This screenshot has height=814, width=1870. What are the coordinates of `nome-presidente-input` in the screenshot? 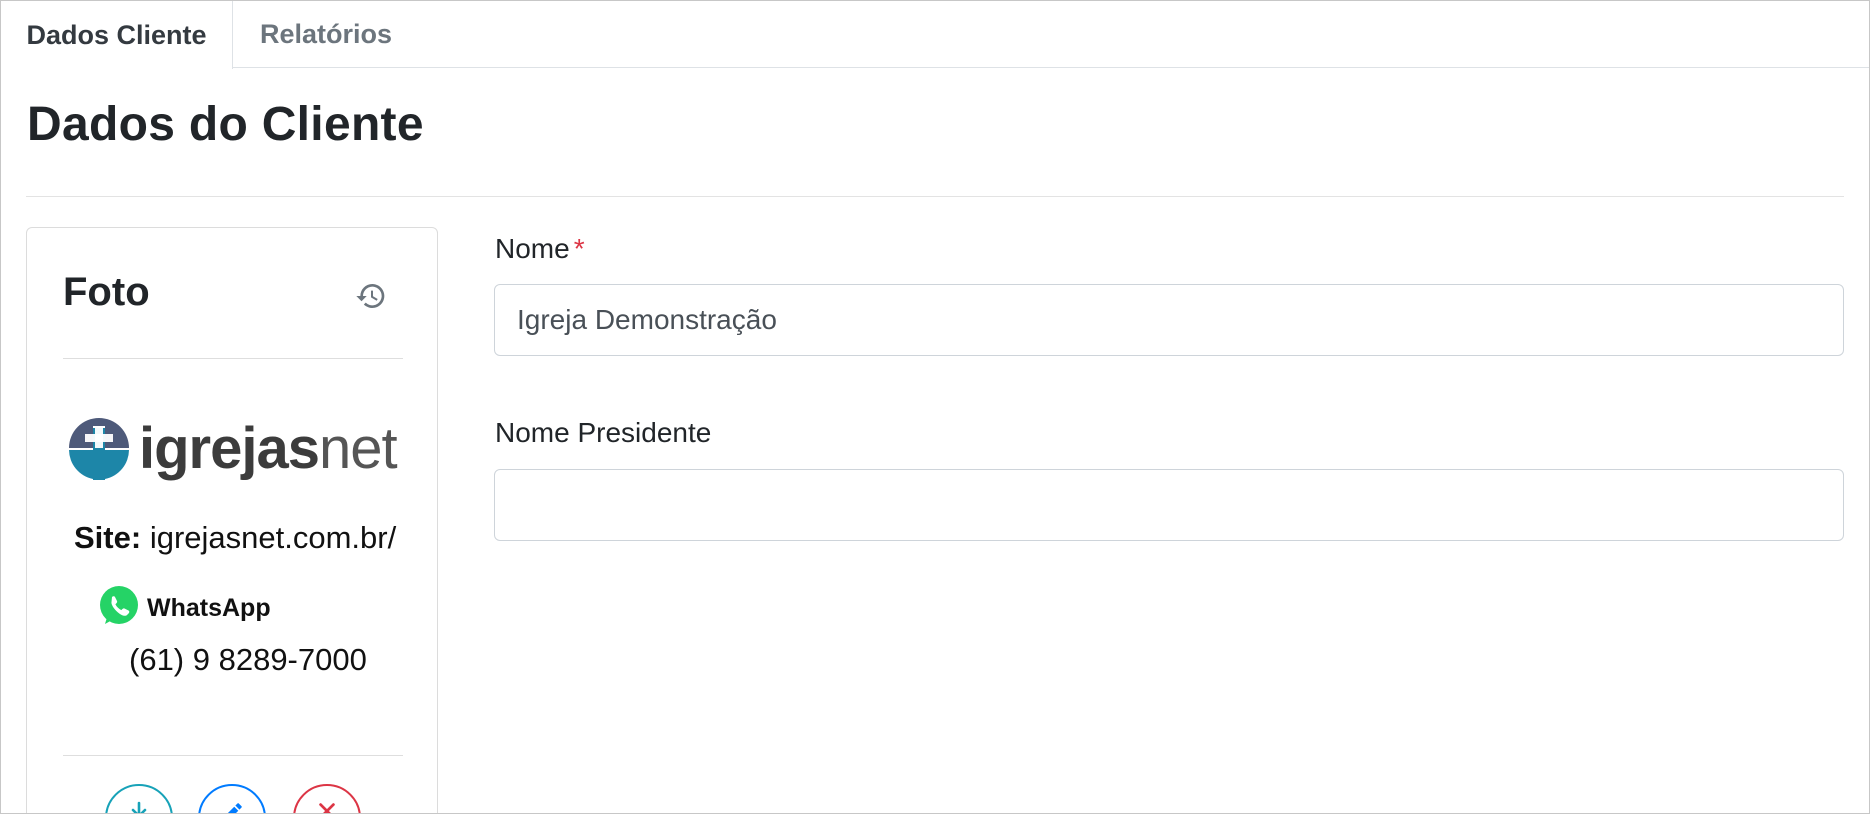 It's located at (1169, 505).